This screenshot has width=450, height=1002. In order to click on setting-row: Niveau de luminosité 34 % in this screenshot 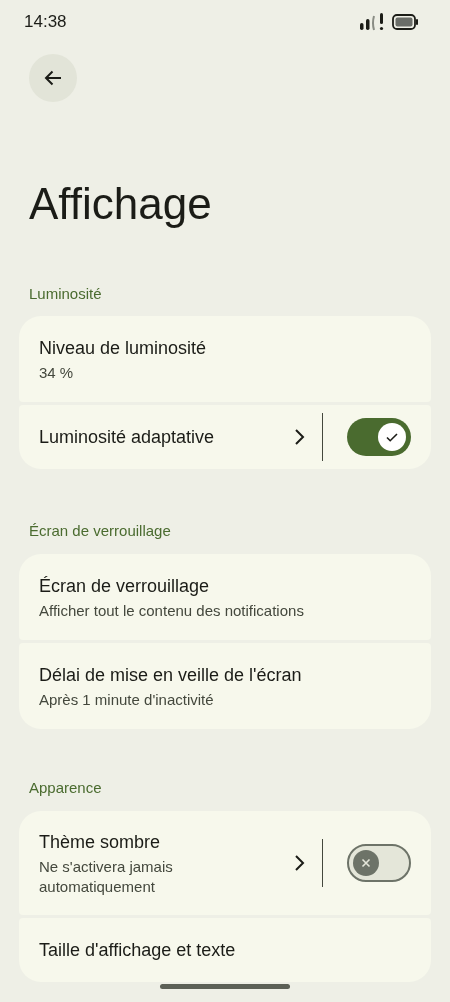, I will do `click(225, 359)`.